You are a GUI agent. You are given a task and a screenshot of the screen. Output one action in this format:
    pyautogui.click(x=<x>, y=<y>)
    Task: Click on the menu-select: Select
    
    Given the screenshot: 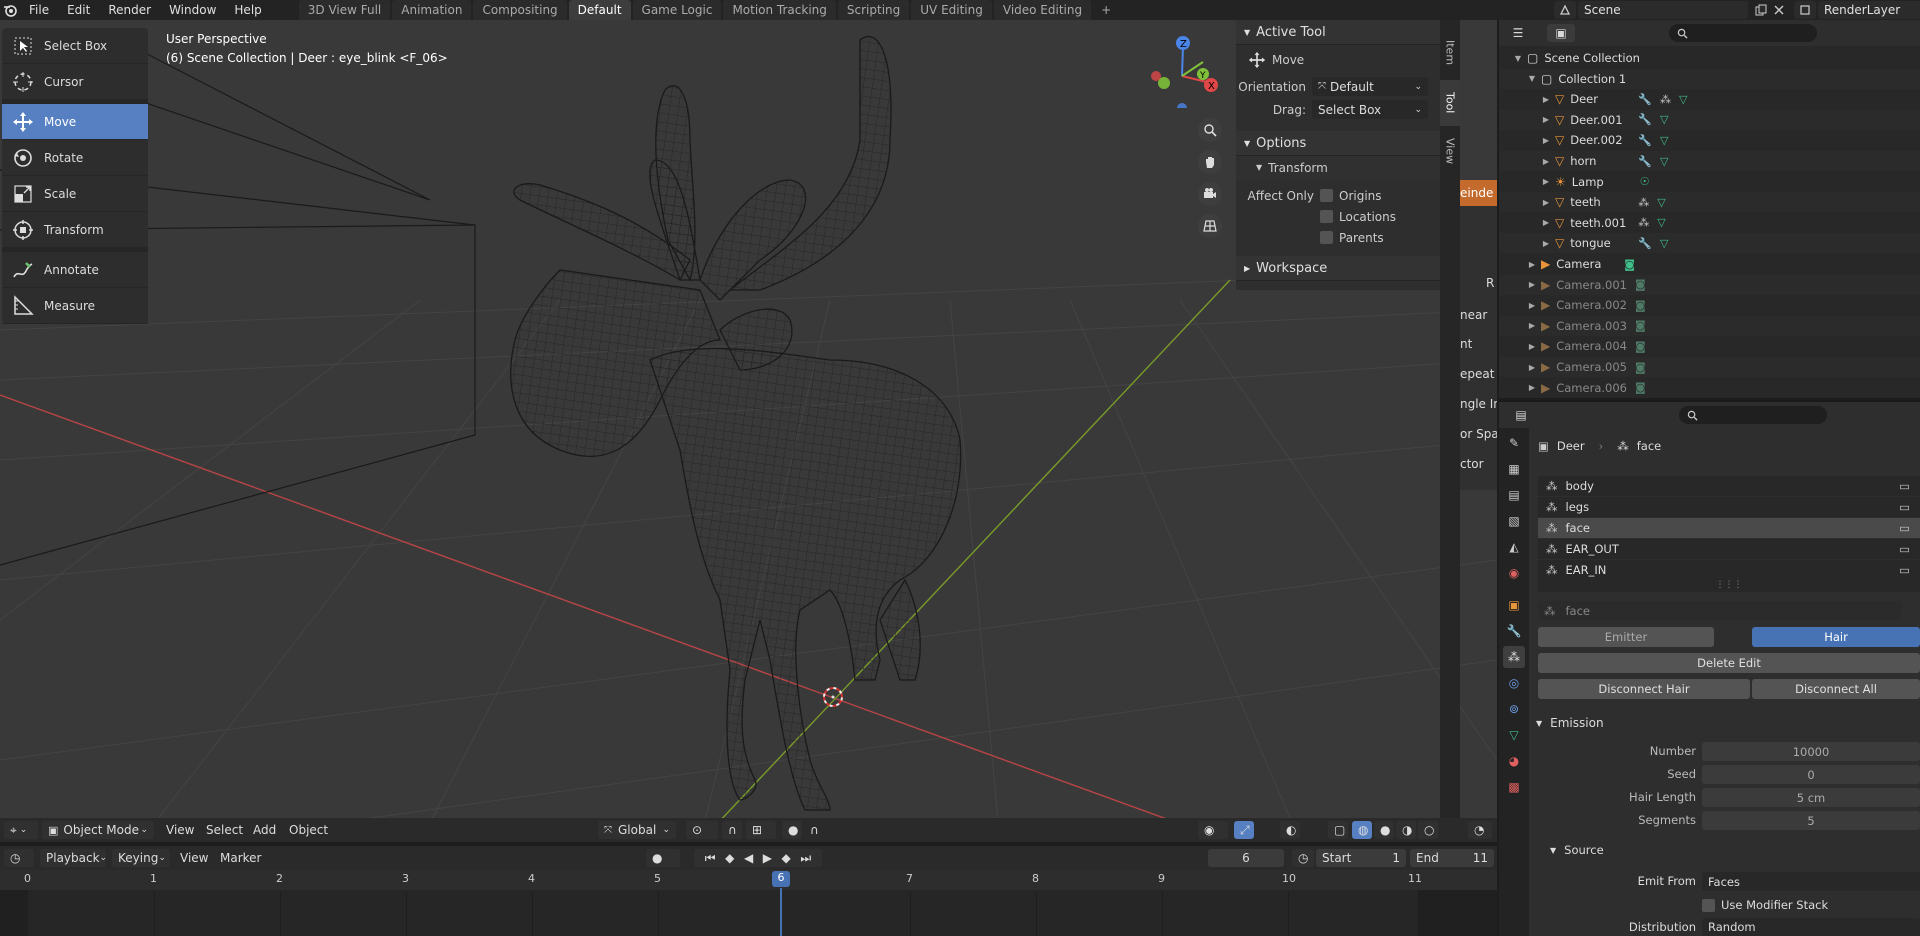 What is the action you would take?
    pyautogui.click(x=224, y=830)
    